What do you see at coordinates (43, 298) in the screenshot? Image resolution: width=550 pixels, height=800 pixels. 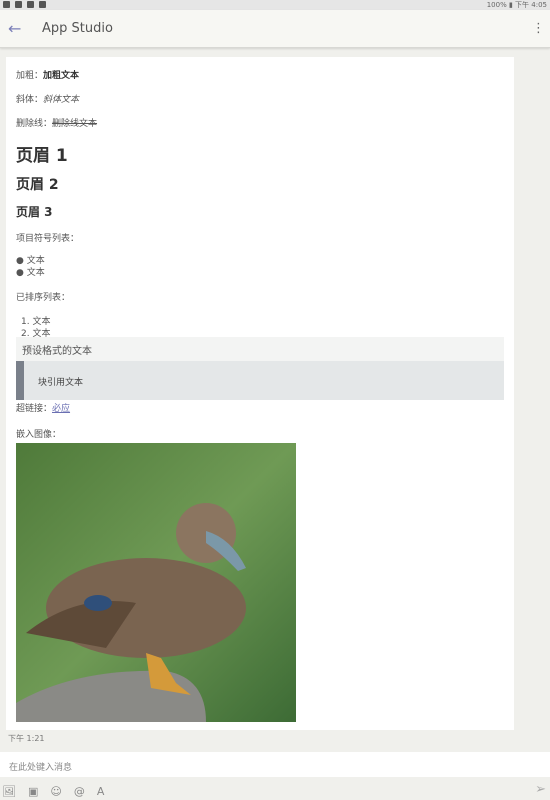 I see `ordered-label: 已排序列表：` at bounding box center [43, 298].